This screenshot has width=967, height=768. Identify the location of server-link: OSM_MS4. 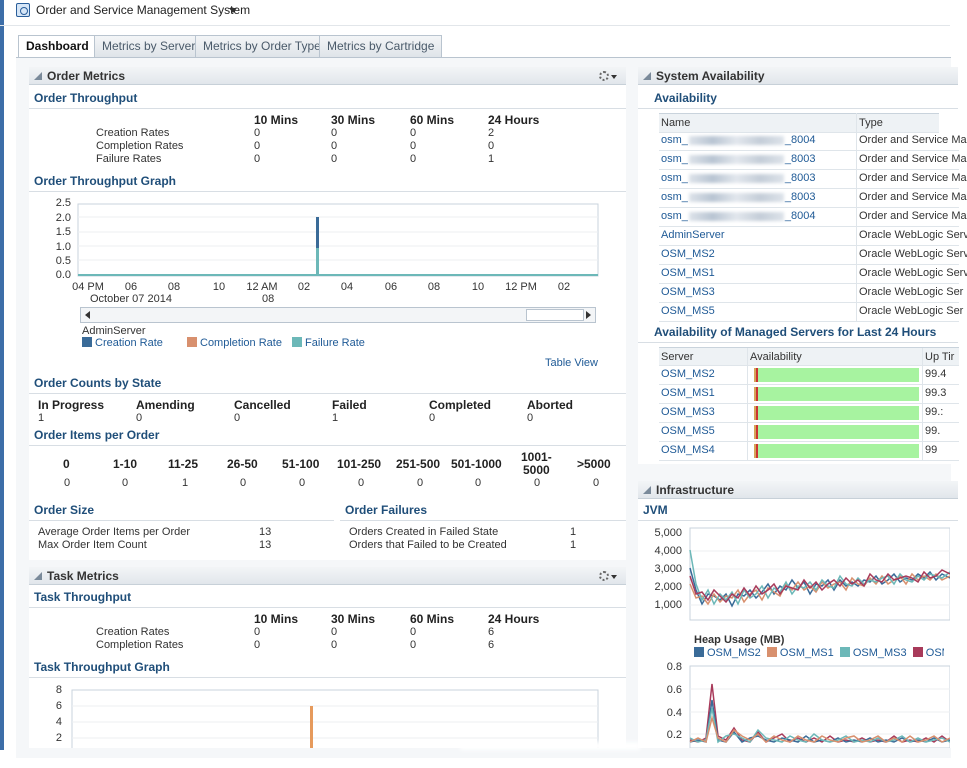
(688, 450).